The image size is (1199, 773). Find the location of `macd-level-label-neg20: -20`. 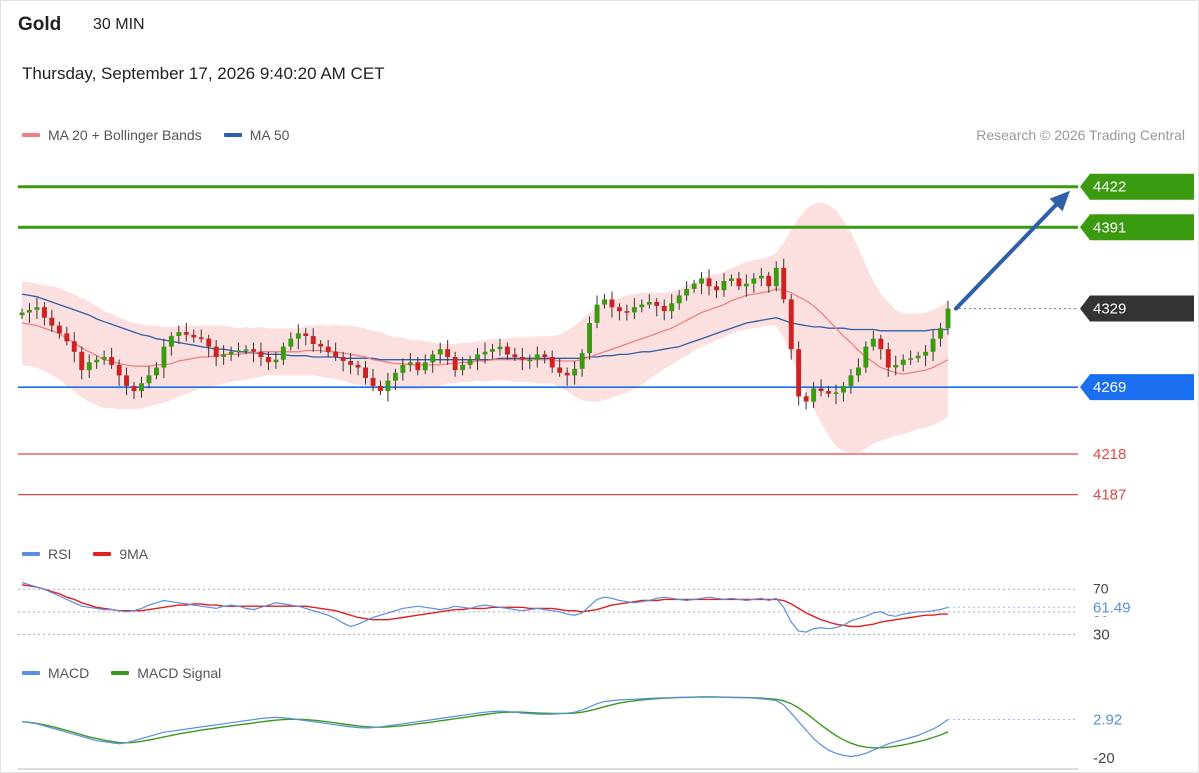

macd-level-label-neg20: -20 is located at coordinates (1104, 758).